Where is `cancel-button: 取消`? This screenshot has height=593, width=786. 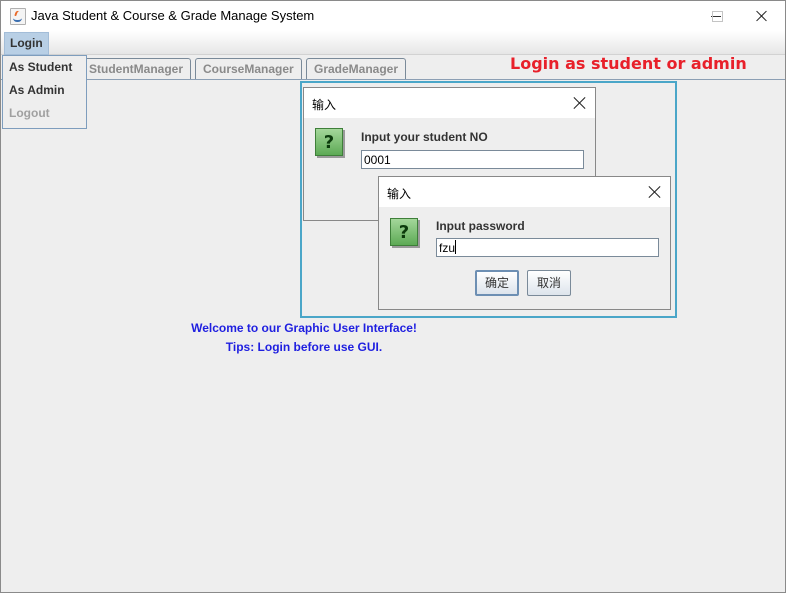
cancel-button: 取消 is located at coordinates (549, 283).